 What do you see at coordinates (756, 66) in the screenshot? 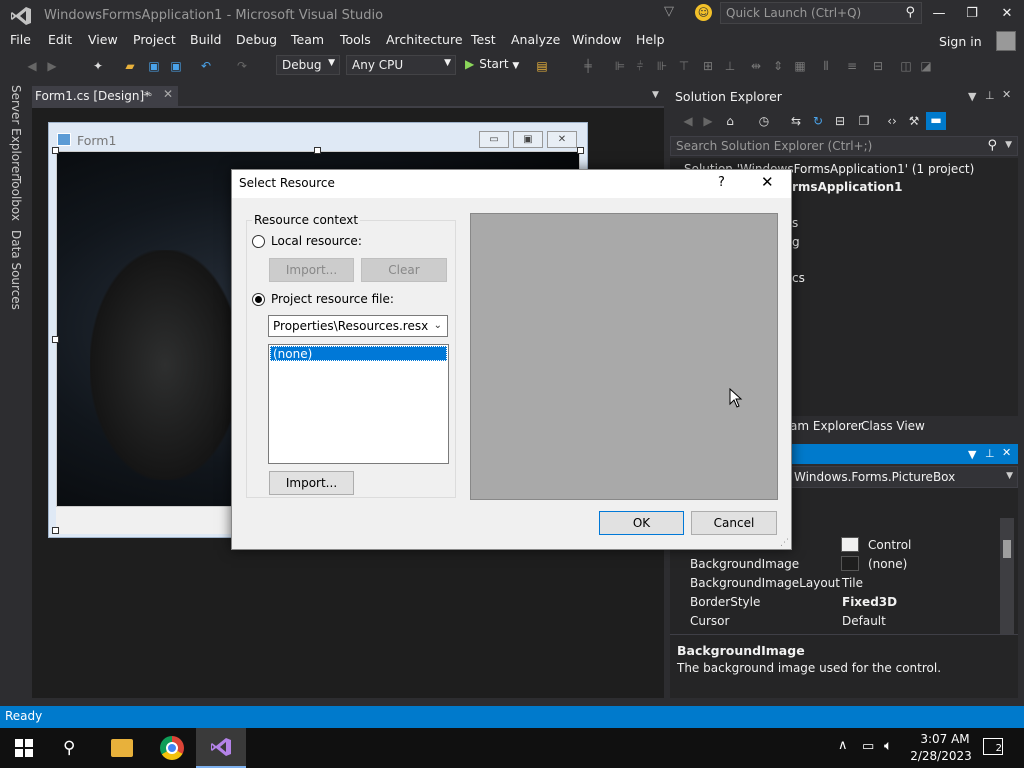
I see `same-width-icon: ⇹` at bounding box center [756, 66].